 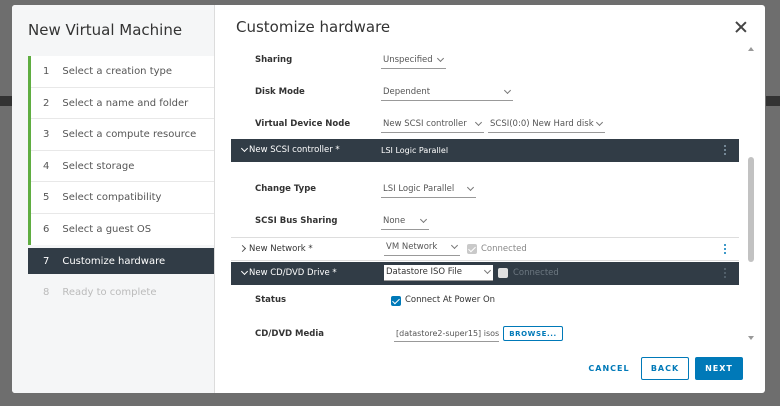 What do you see at coordinates (281, 249) in the screenshot?
I see `new-network-title: New Network *` at bounding box center [281, 249].